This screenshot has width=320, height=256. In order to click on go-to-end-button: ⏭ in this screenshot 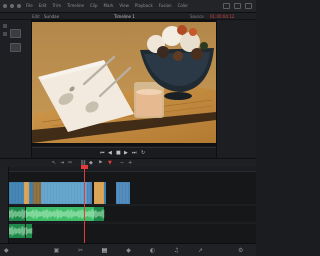, I will do `click(134, 153)`.